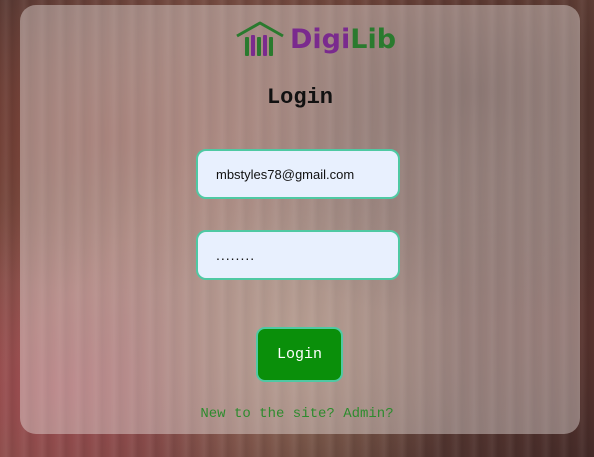  I want to click on library-building-icon, so click(260, 38).